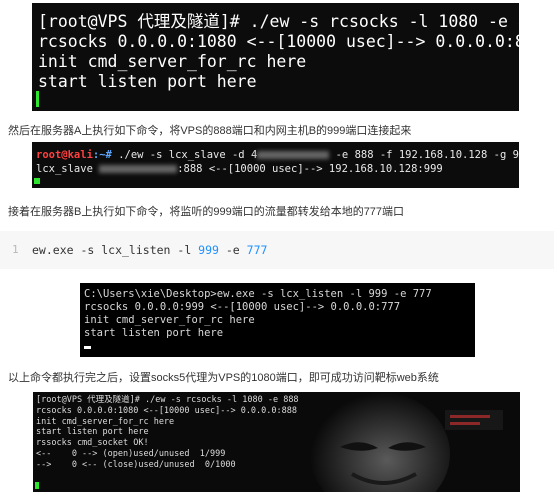 The image size is (554, 493). Describe the element at coordinates (115, 250) in the screenshot. I see `code-text: ew.exe -s lcx_listen -l` at that location.